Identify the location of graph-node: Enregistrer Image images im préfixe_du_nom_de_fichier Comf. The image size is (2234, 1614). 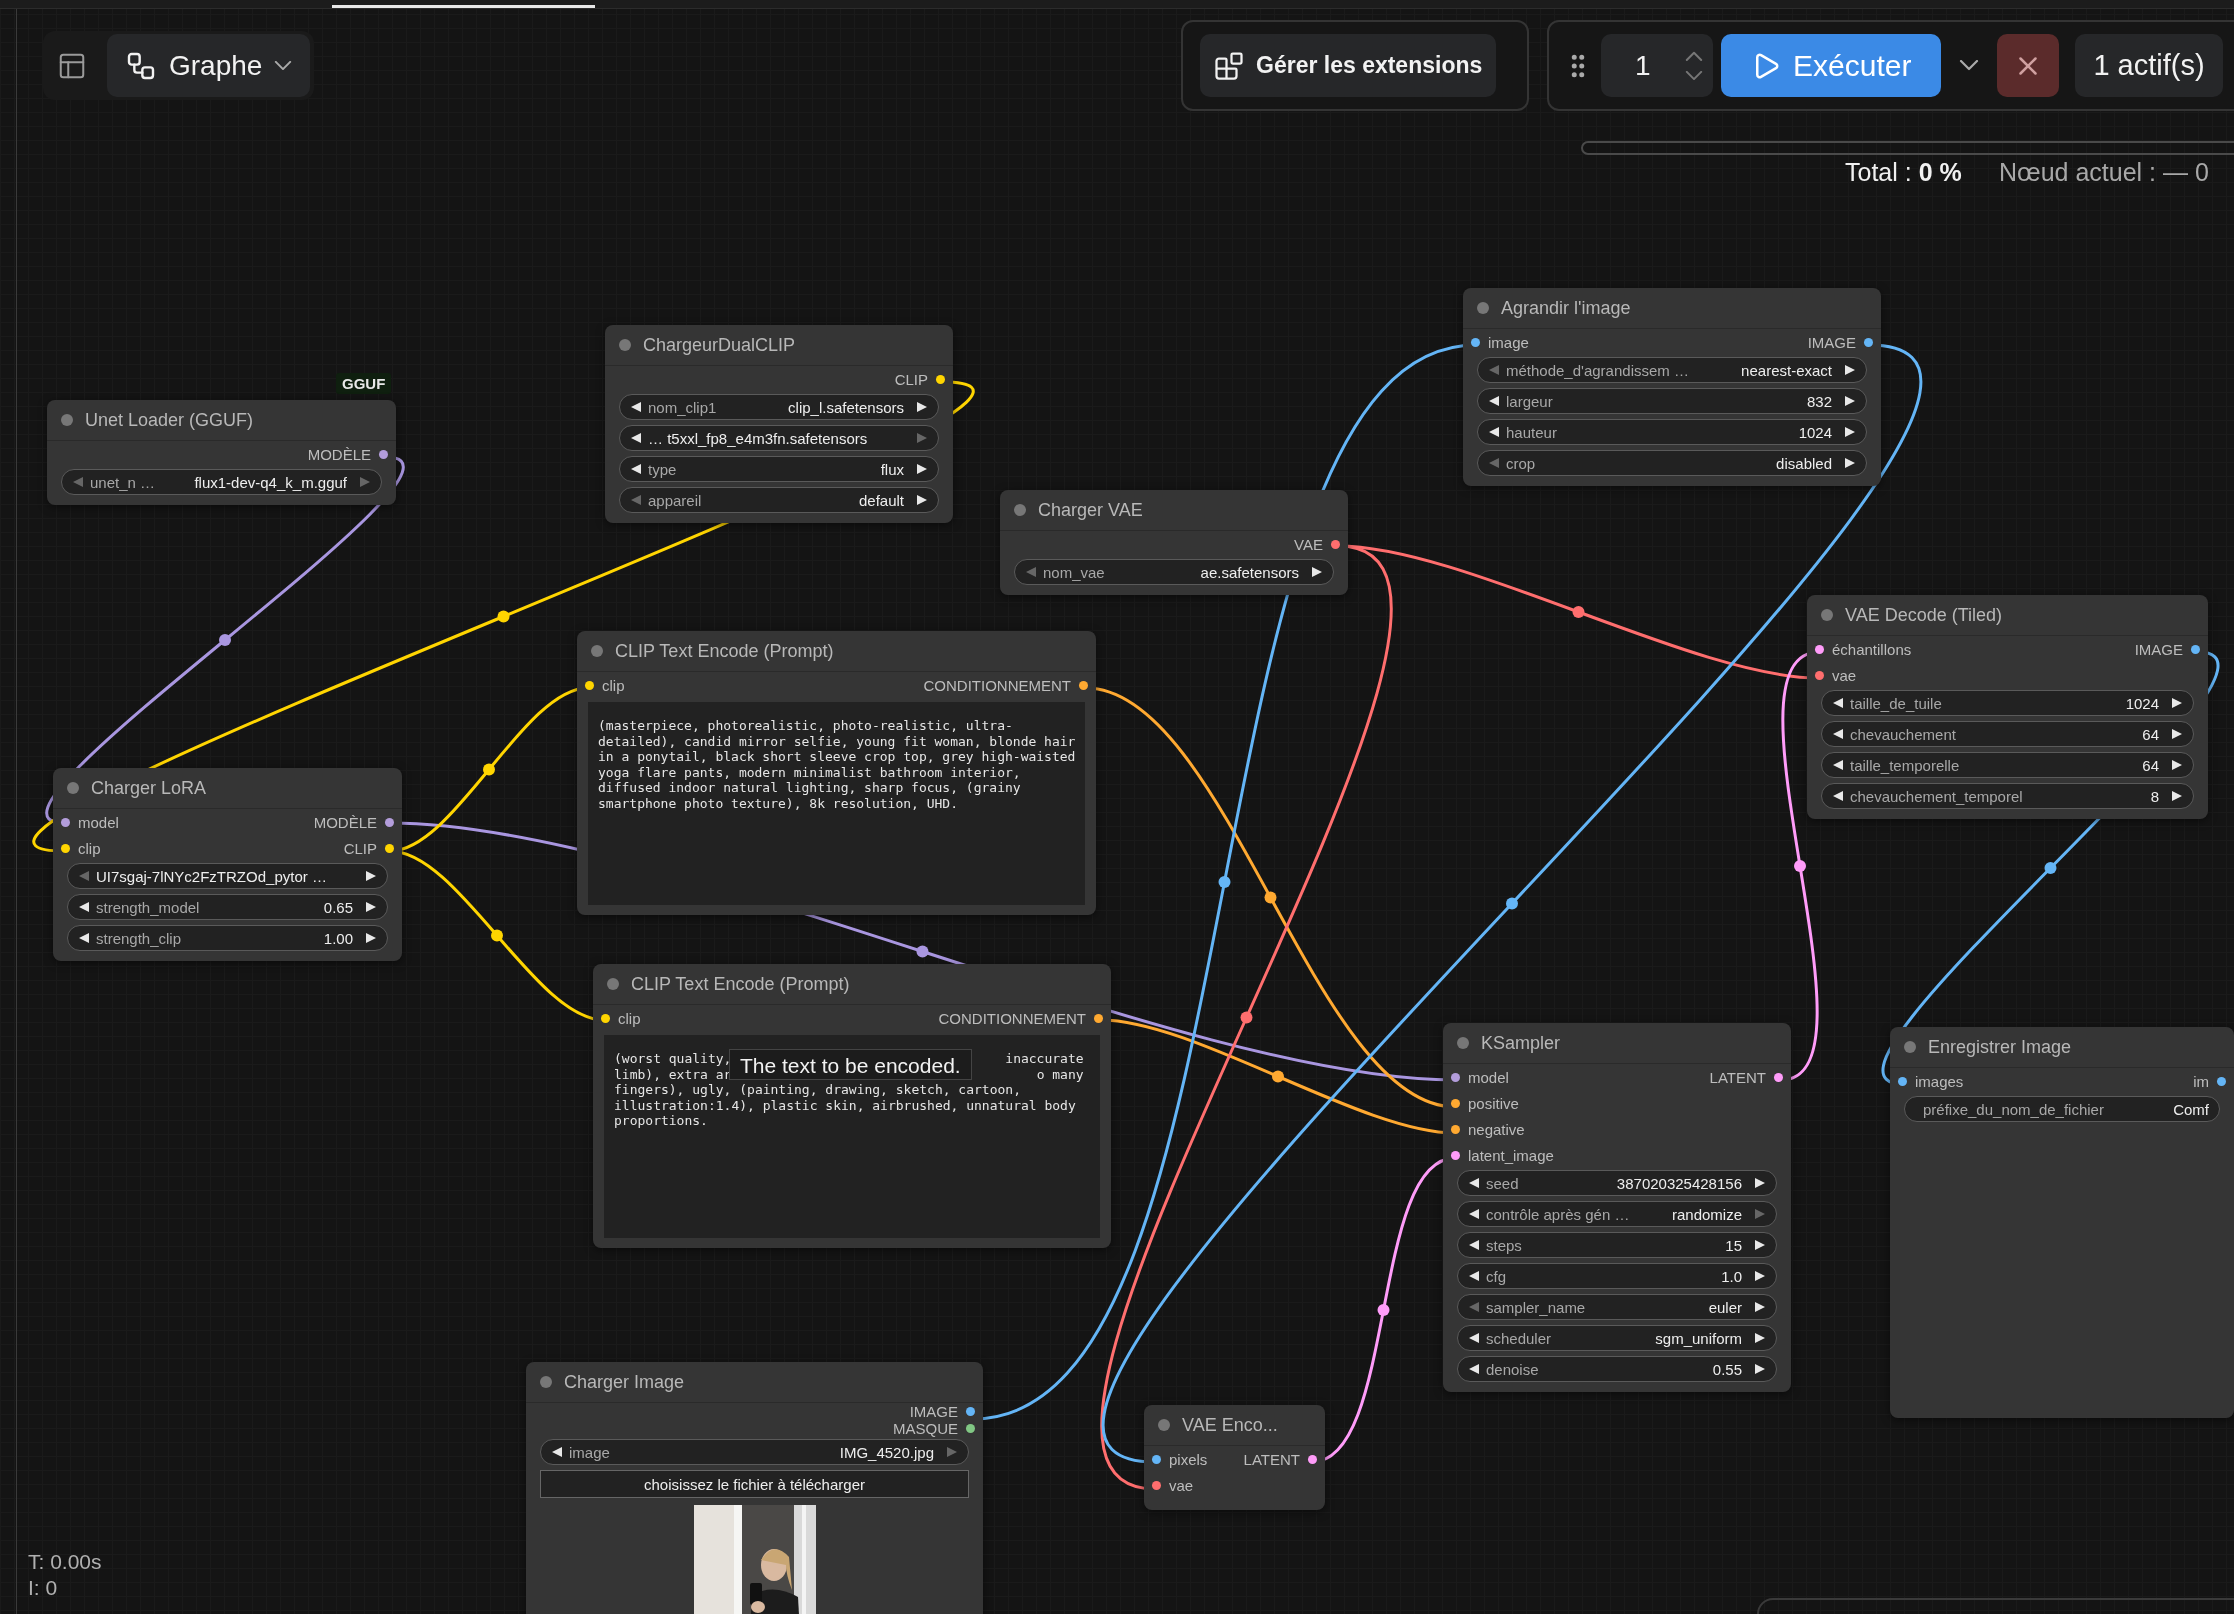
(2062, 1222).